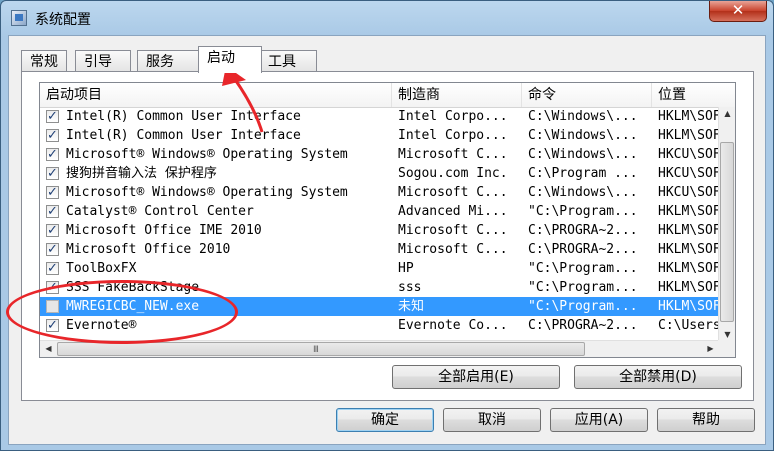 The height and width of the screenshot is (451, 774). I want to click on startup-item-manufacturer: Sogou.com Inc., so click(453, 173).